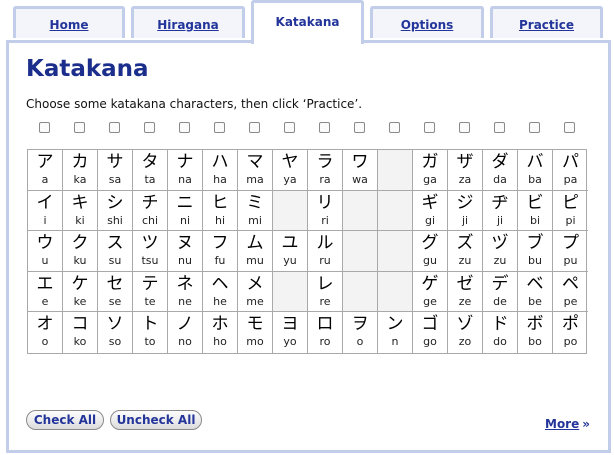 This screenshot has height=455, width=614. What do you see at coordinates (290, 342) in the screenshot?
I see `romaji-label: yo` at bounding box center [290, 342].